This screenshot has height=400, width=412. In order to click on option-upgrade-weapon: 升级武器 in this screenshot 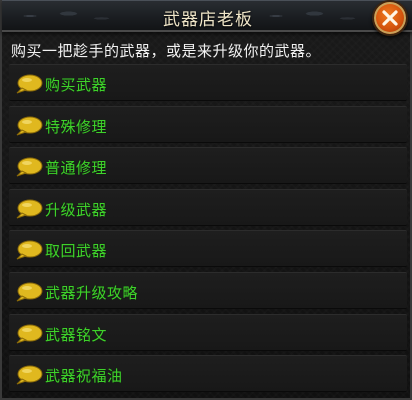, I will do `click(208, 207)`.